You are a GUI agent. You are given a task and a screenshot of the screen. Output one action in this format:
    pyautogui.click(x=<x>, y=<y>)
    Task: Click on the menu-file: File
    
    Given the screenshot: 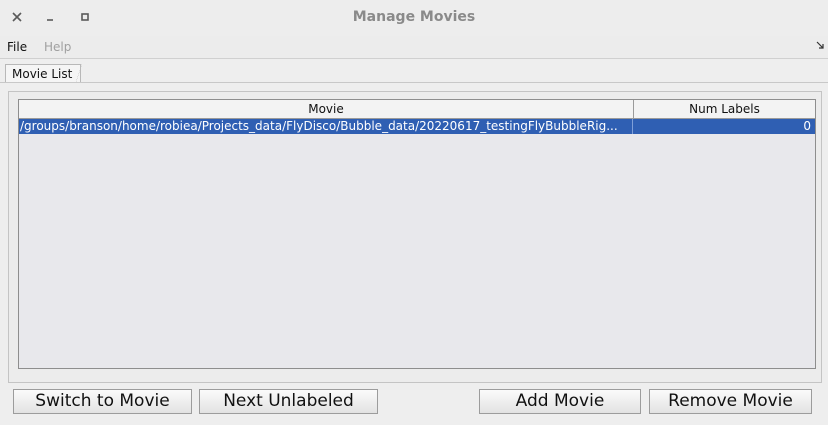 What is the action you would take?
    pyautogui.click(x=17, y=47)
    